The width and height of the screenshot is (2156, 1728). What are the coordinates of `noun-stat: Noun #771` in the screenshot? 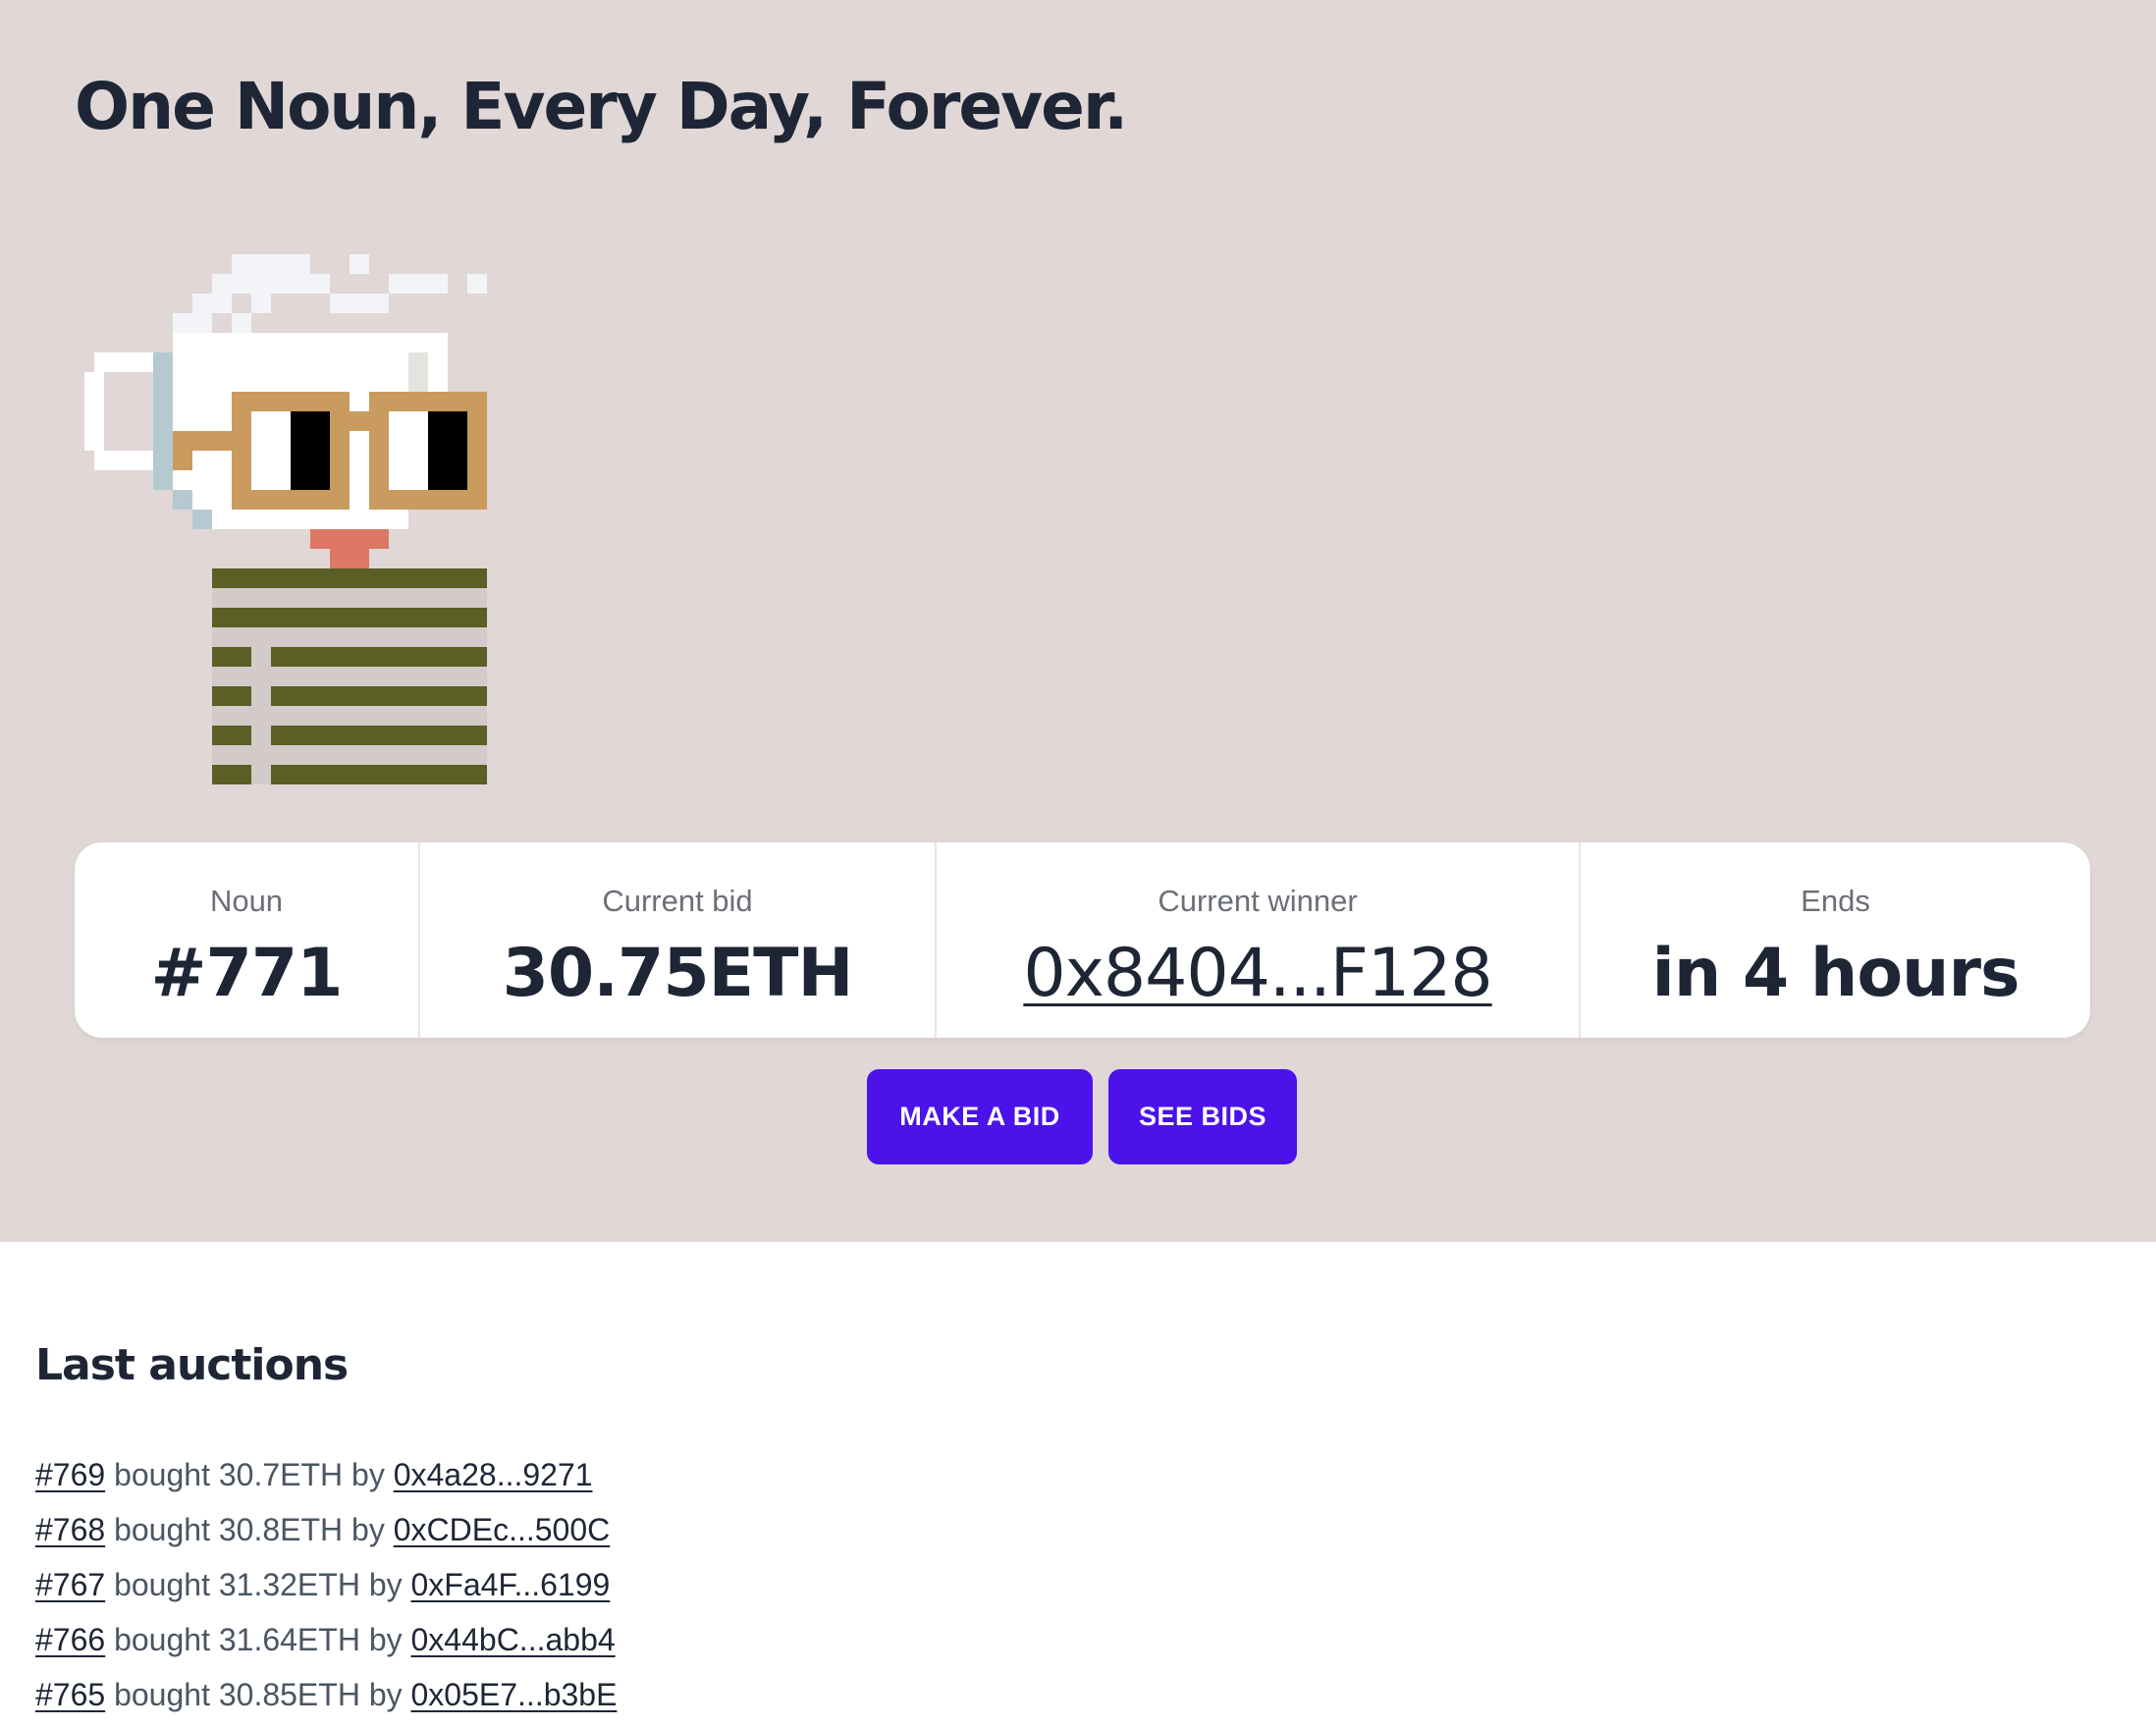 It's located at (247, 940).